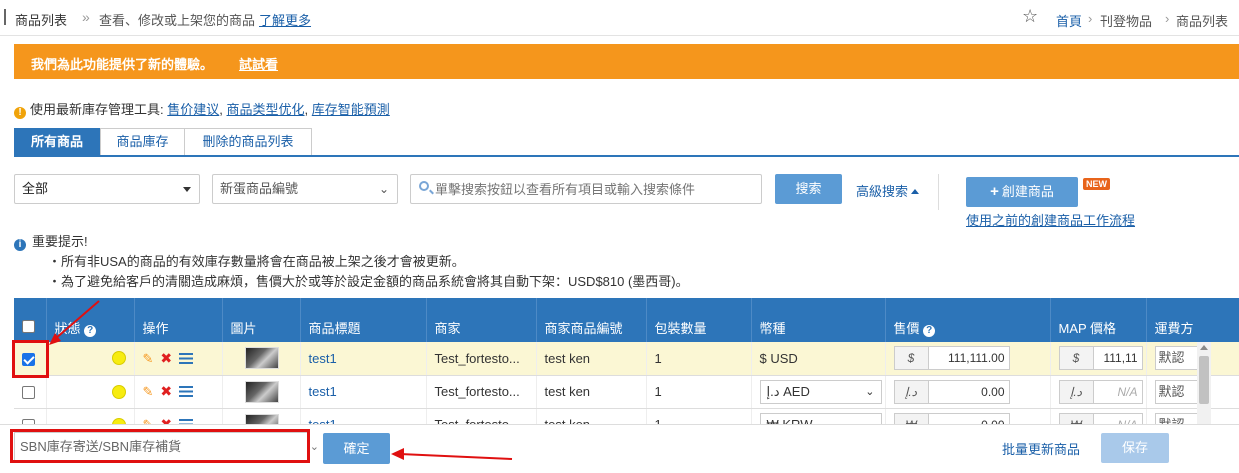 This screenshot has width=1239, height=473. I want to click on annotation-arrowhead, so click(397, 454).